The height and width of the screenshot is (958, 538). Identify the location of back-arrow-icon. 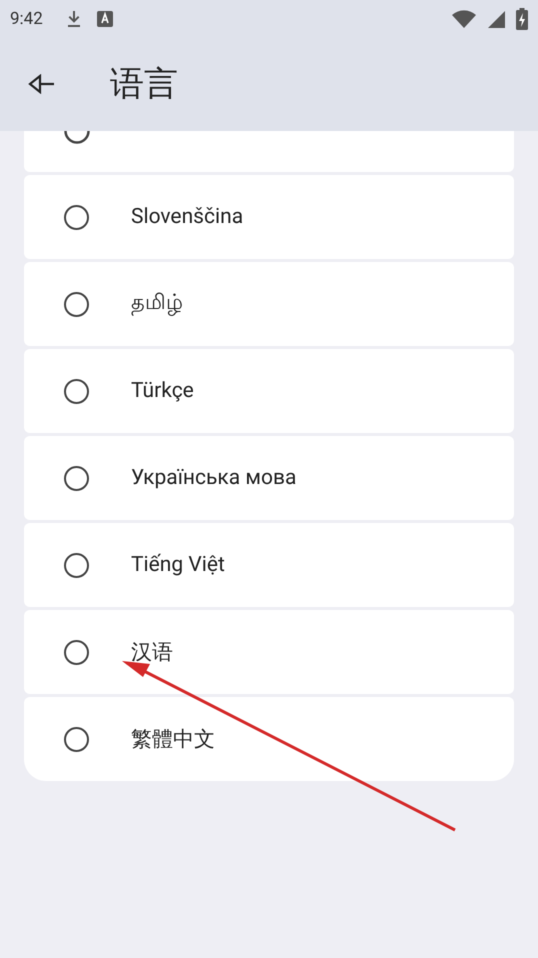
(42, 84).